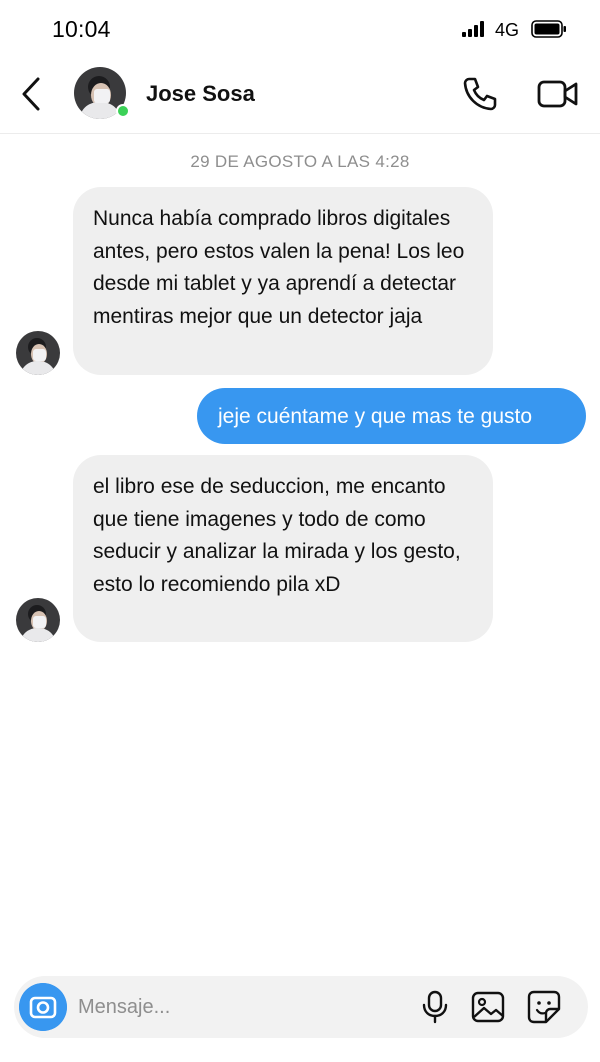 Image resolution: width=600 pixels, height=1062 pixels. I want to click on outgoing-message-bubble: jeje cuéntame y que mas te gusto, so click(391, 416).